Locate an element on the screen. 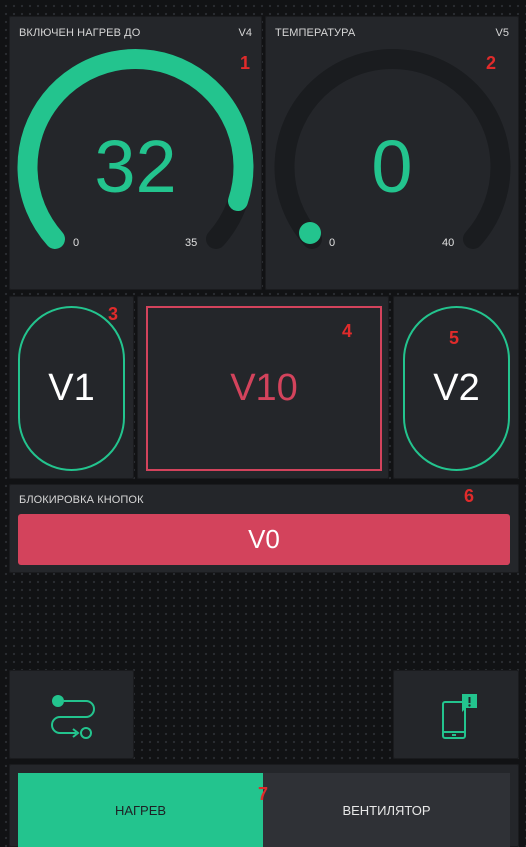 The image size is (526, 847). gauge-max: 35 is located at coordinates (191, 243).